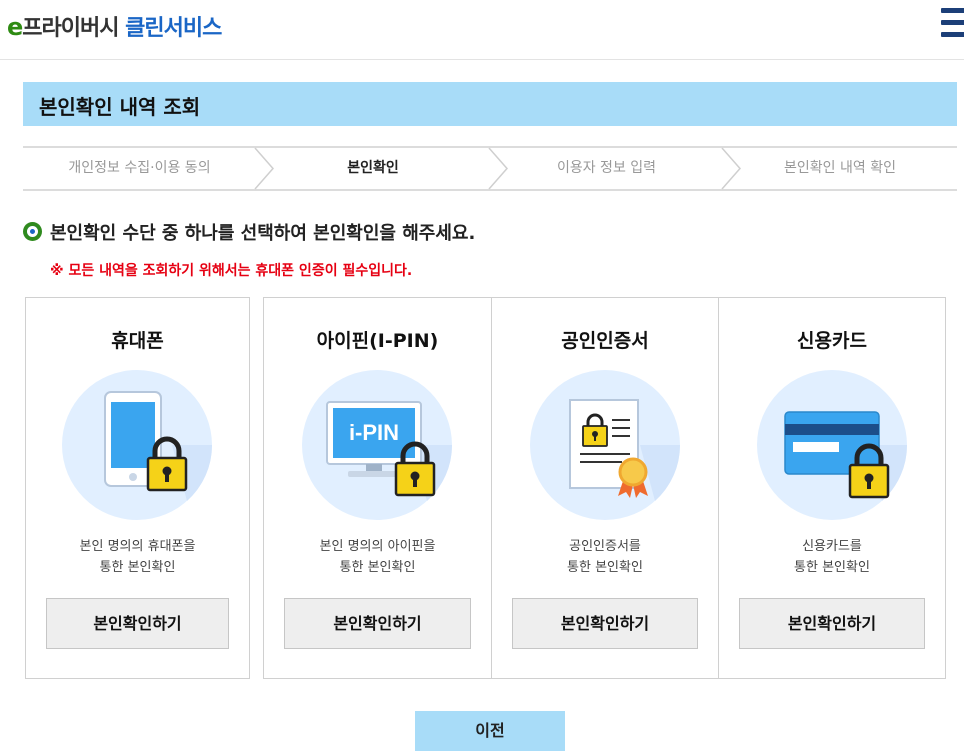  What do you see at coordinates (15, 27) in the screenshot?
I see `logo-e: e` at bounding box center [15, 27].